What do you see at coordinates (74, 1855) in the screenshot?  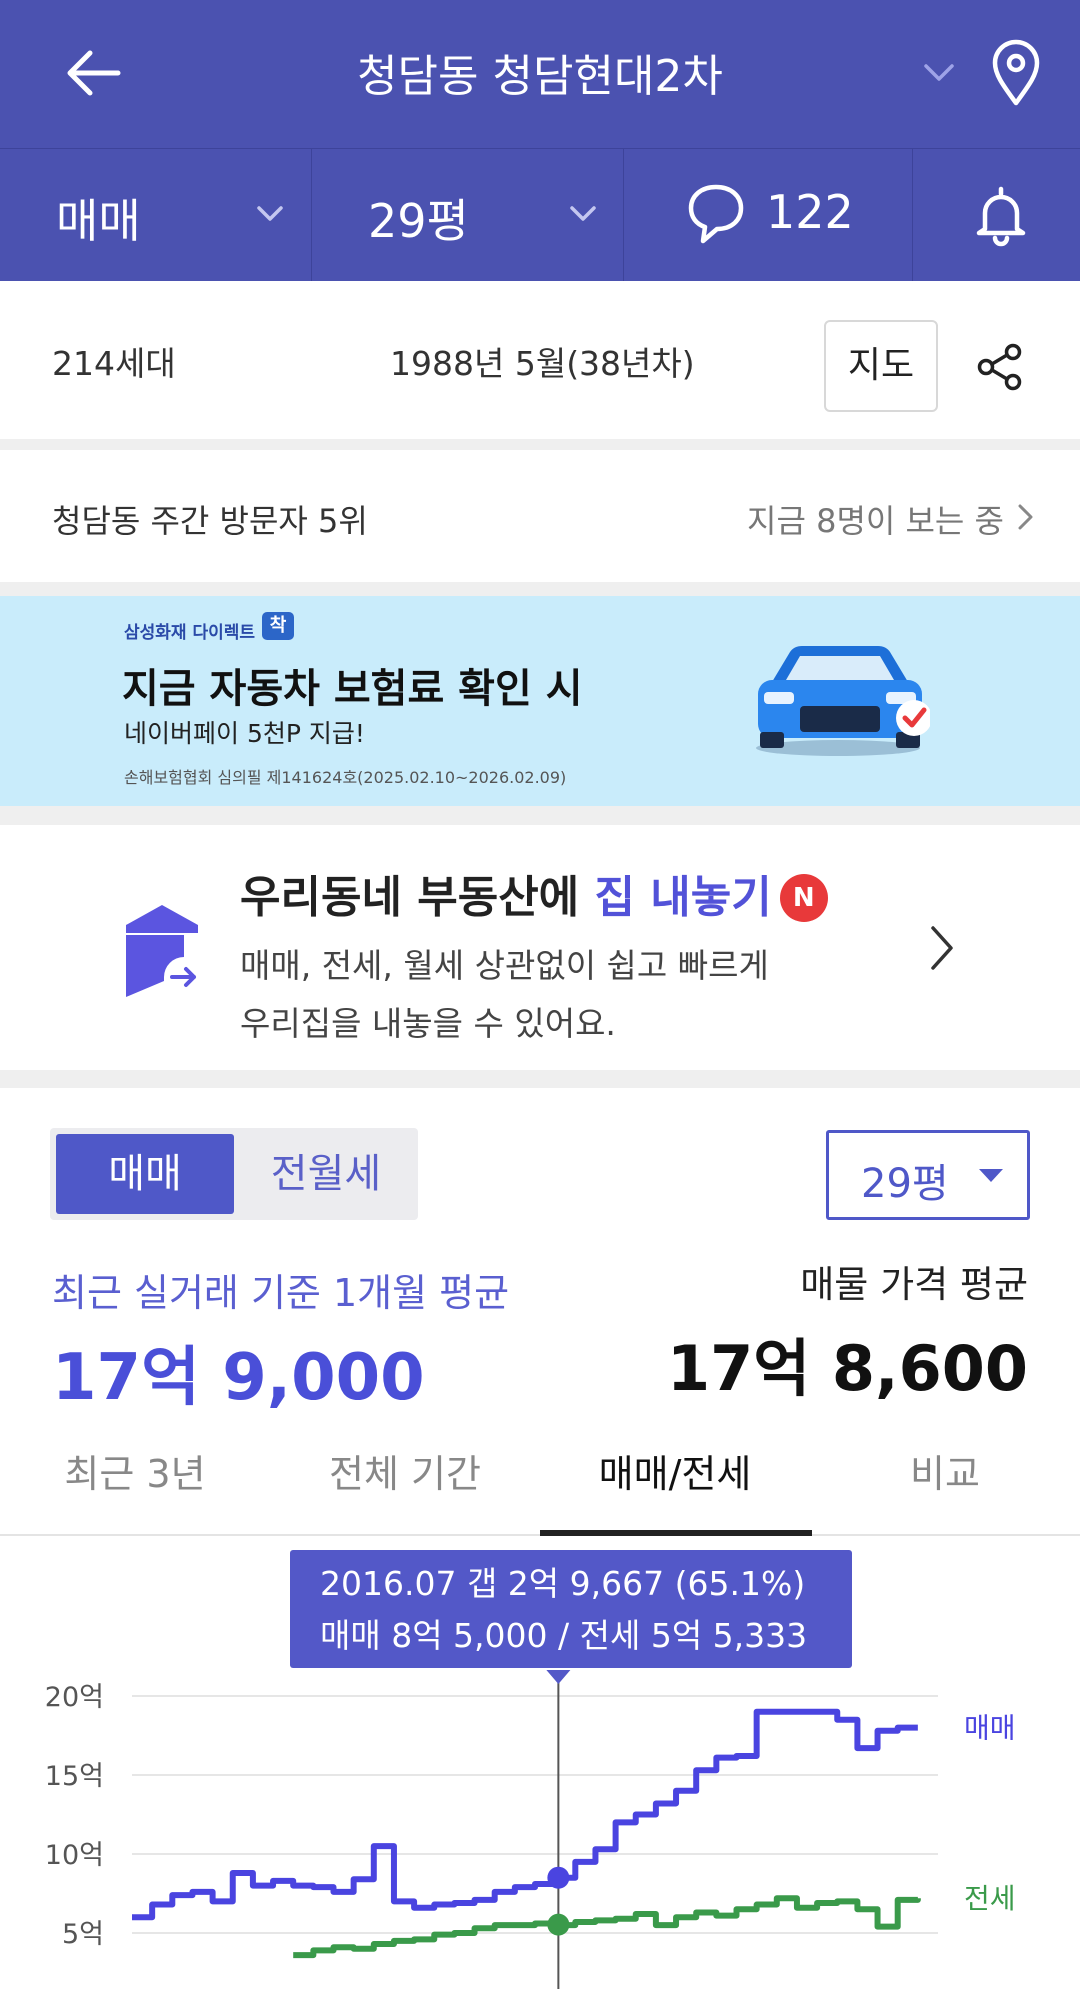 I see `y-tick-label: 10억` at bounding box center [74, 1855].